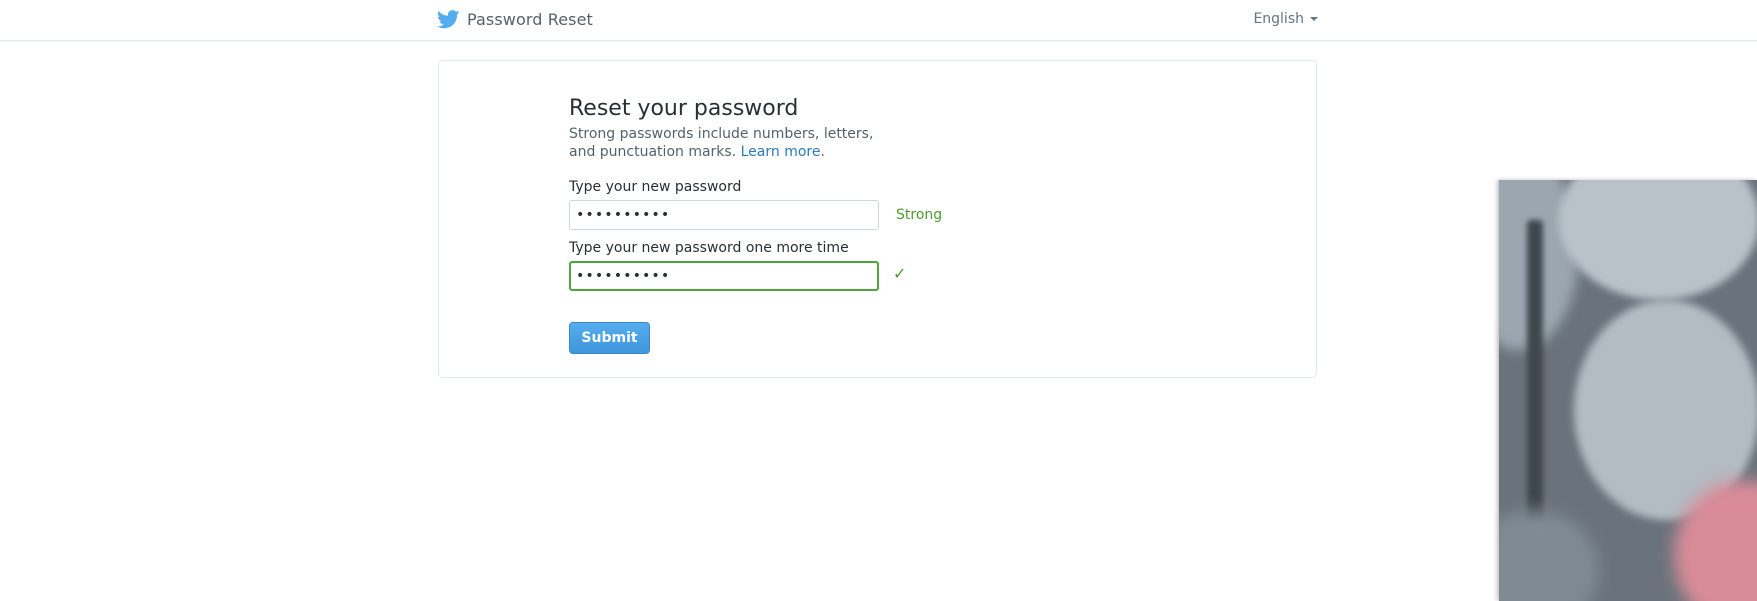 The height and width of the screenshot is (601, 1757). I want to click on background-photo, so click(1628, 390).